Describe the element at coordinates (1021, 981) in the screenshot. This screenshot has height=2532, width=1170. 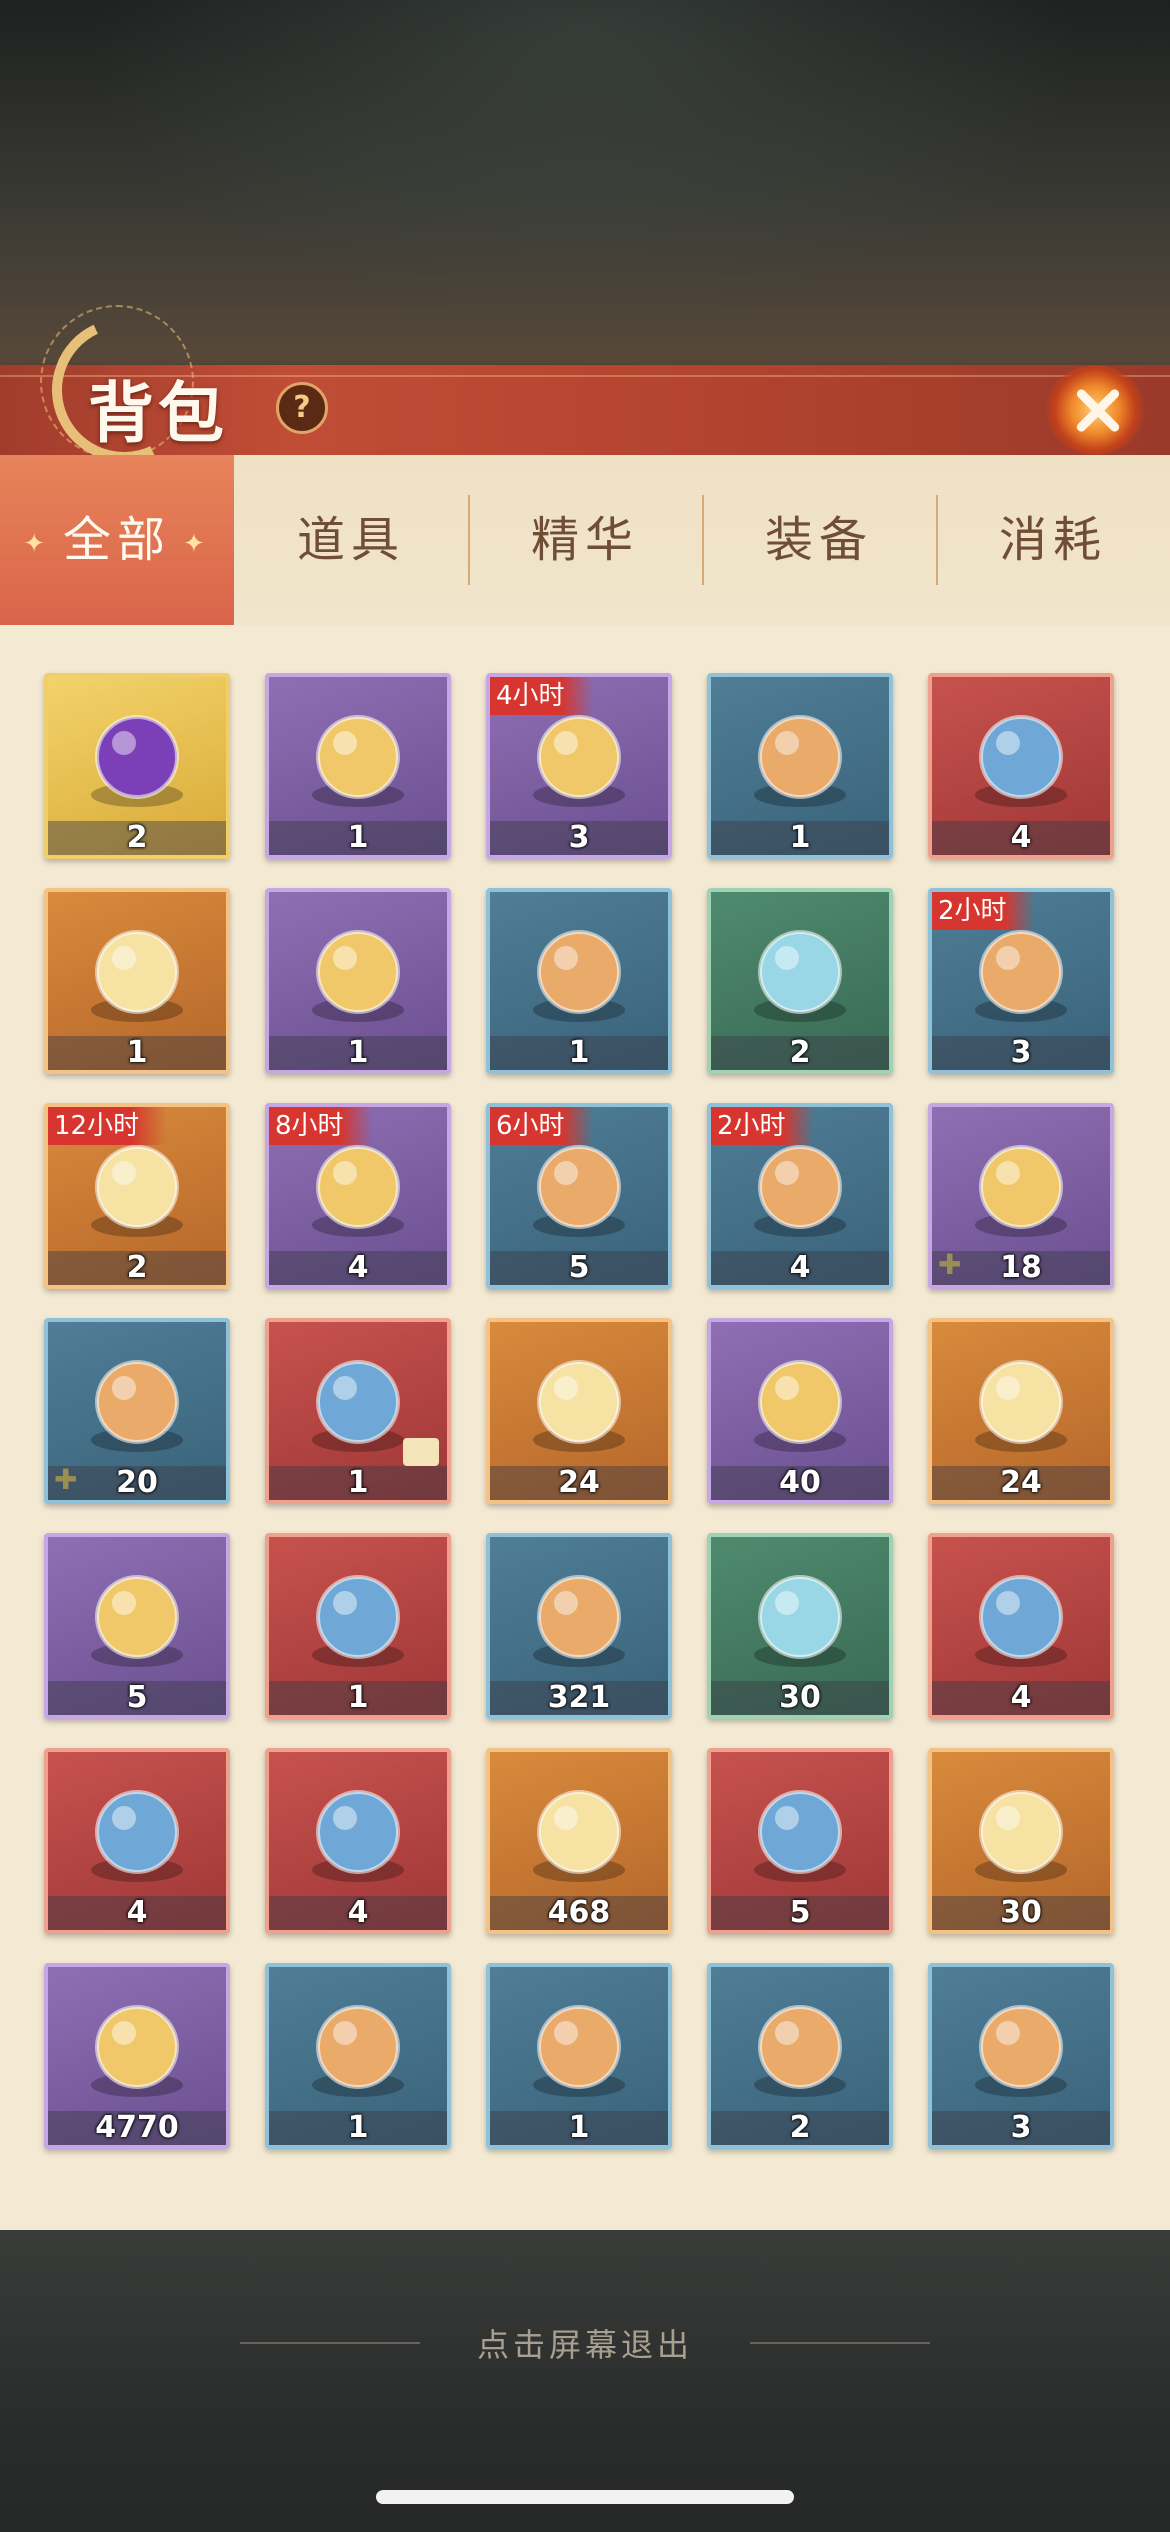
I see `inventory-slot: 2小时 3` at that location.